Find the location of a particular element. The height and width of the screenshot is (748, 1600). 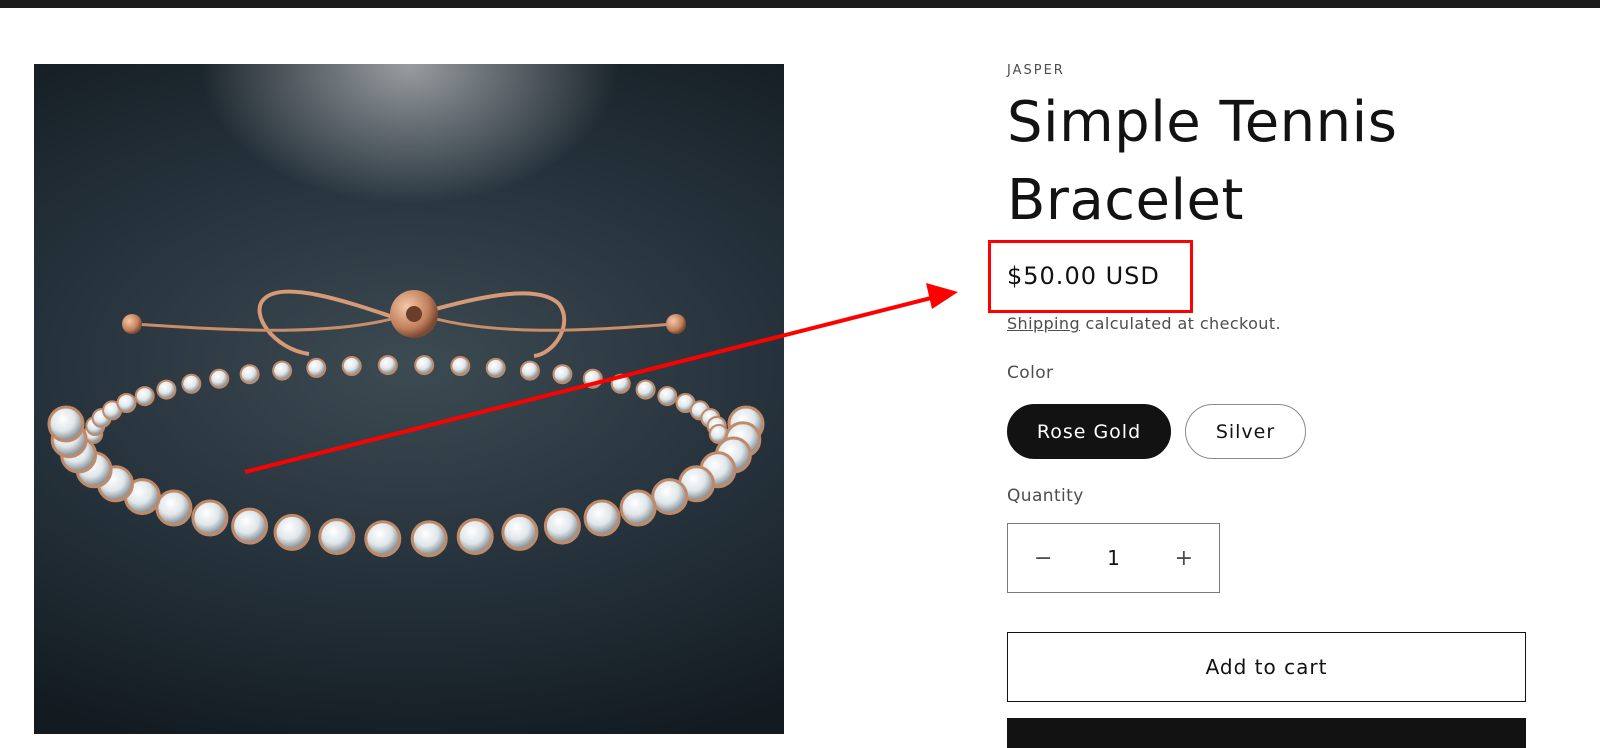

buy-now-button is located at coordinates (1266, 733).